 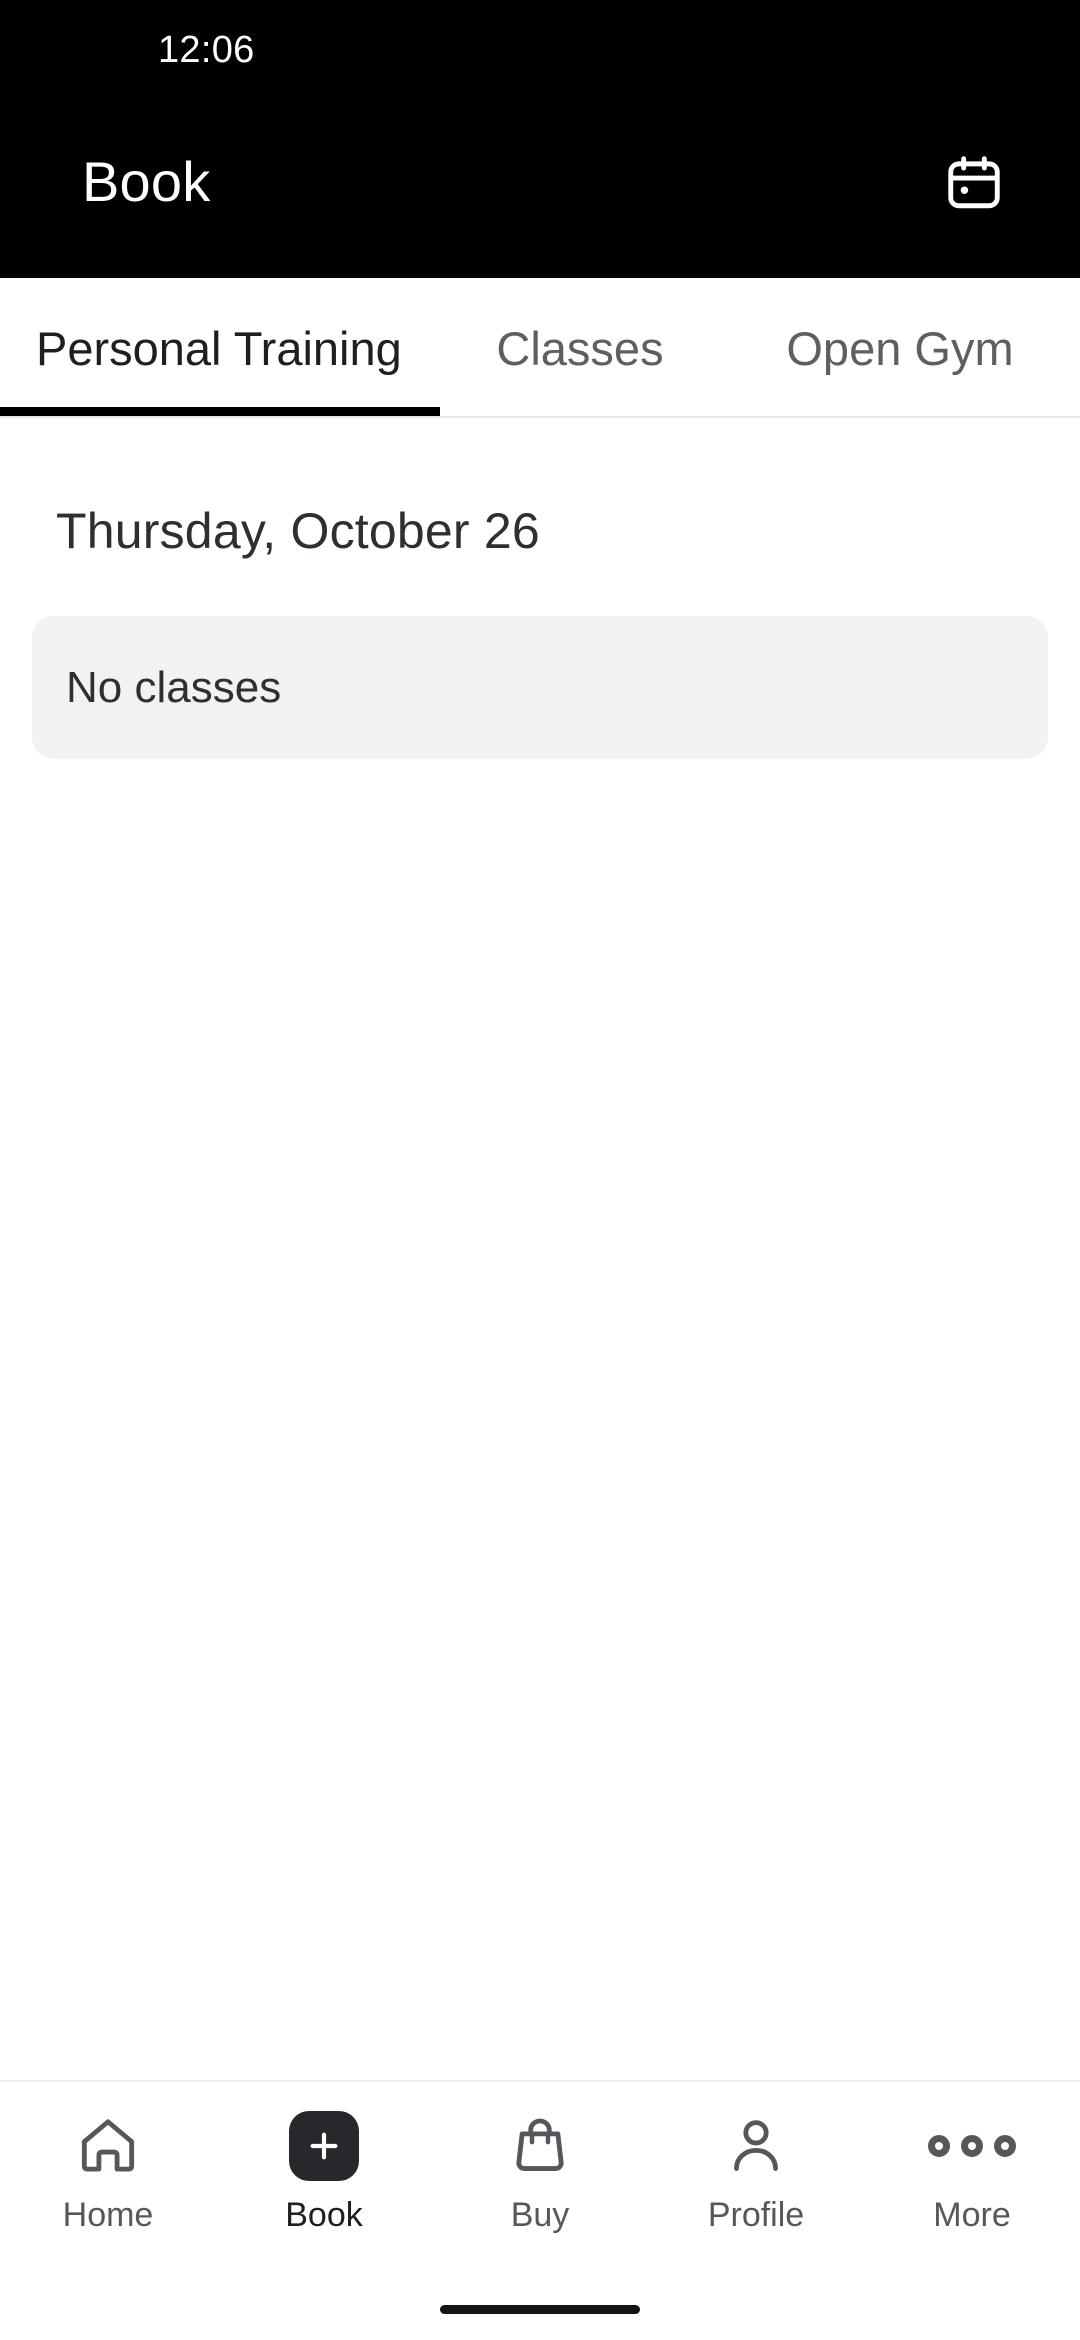 I want to click on empty-state-card: No classes, so click(x=540, y=687).